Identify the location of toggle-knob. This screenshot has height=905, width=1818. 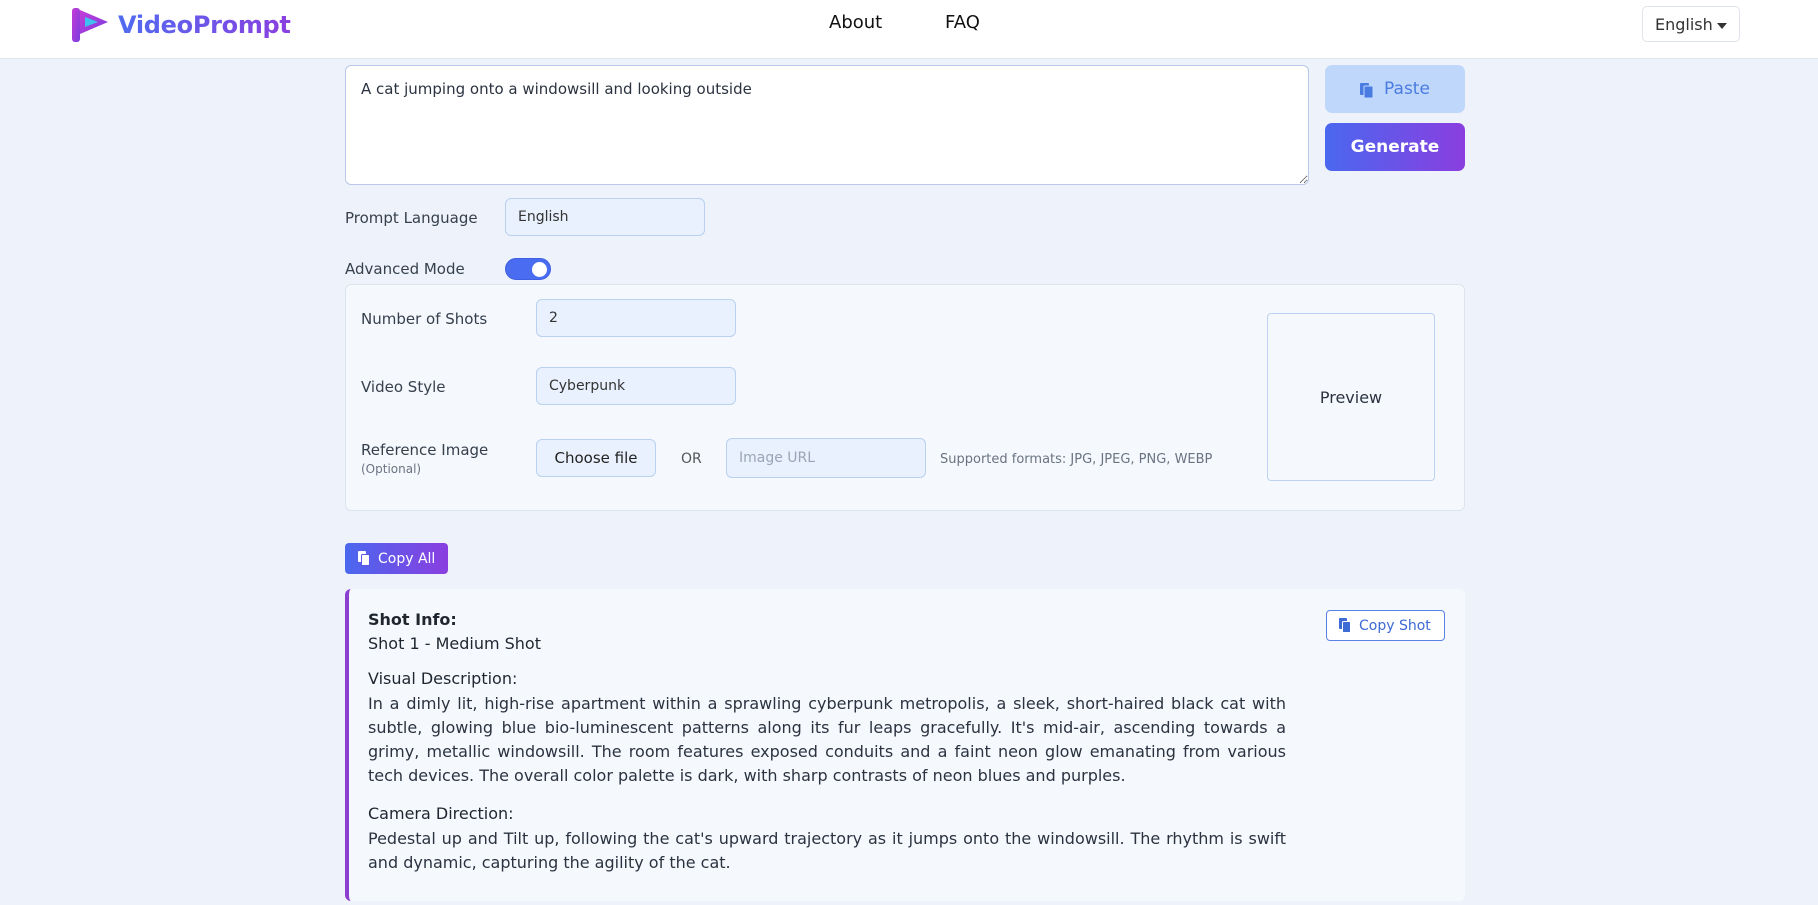
(539, 269).